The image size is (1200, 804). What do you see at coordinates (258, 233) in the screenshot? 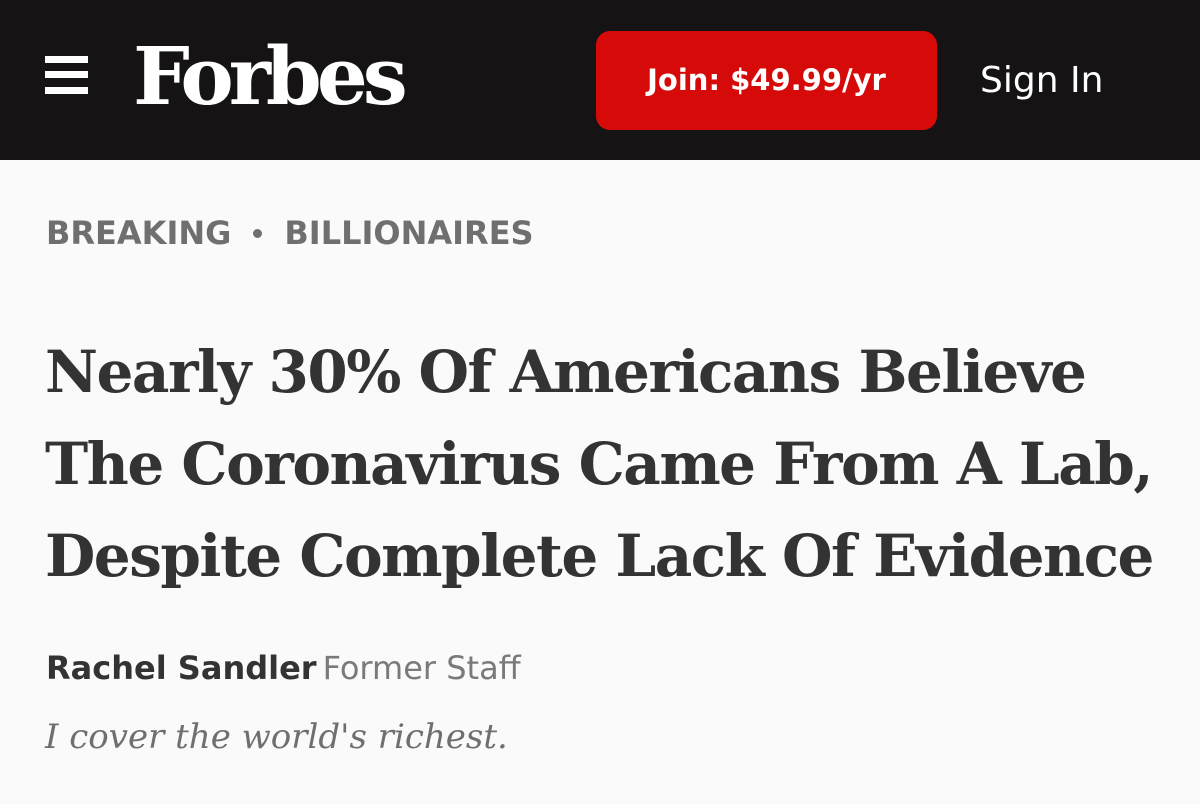
I see `kicker-separator-dot` at bounding box center [258, 233].